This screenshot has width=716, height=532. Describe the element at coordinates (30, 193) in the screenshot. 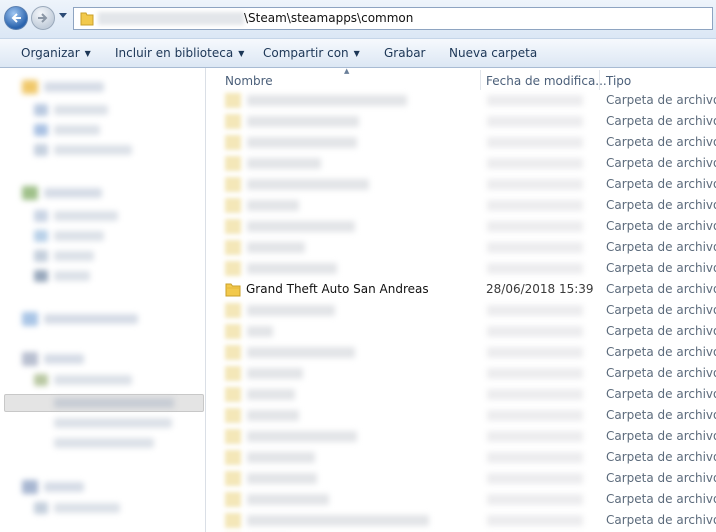

I see `libraries-icon` at that location.